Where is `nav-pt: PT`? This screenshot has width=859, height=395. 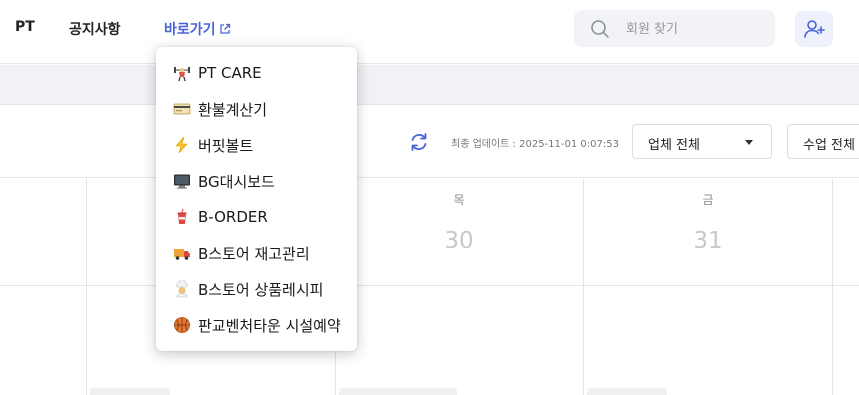
nav-pt: PT is located at coordinates (25, 27).